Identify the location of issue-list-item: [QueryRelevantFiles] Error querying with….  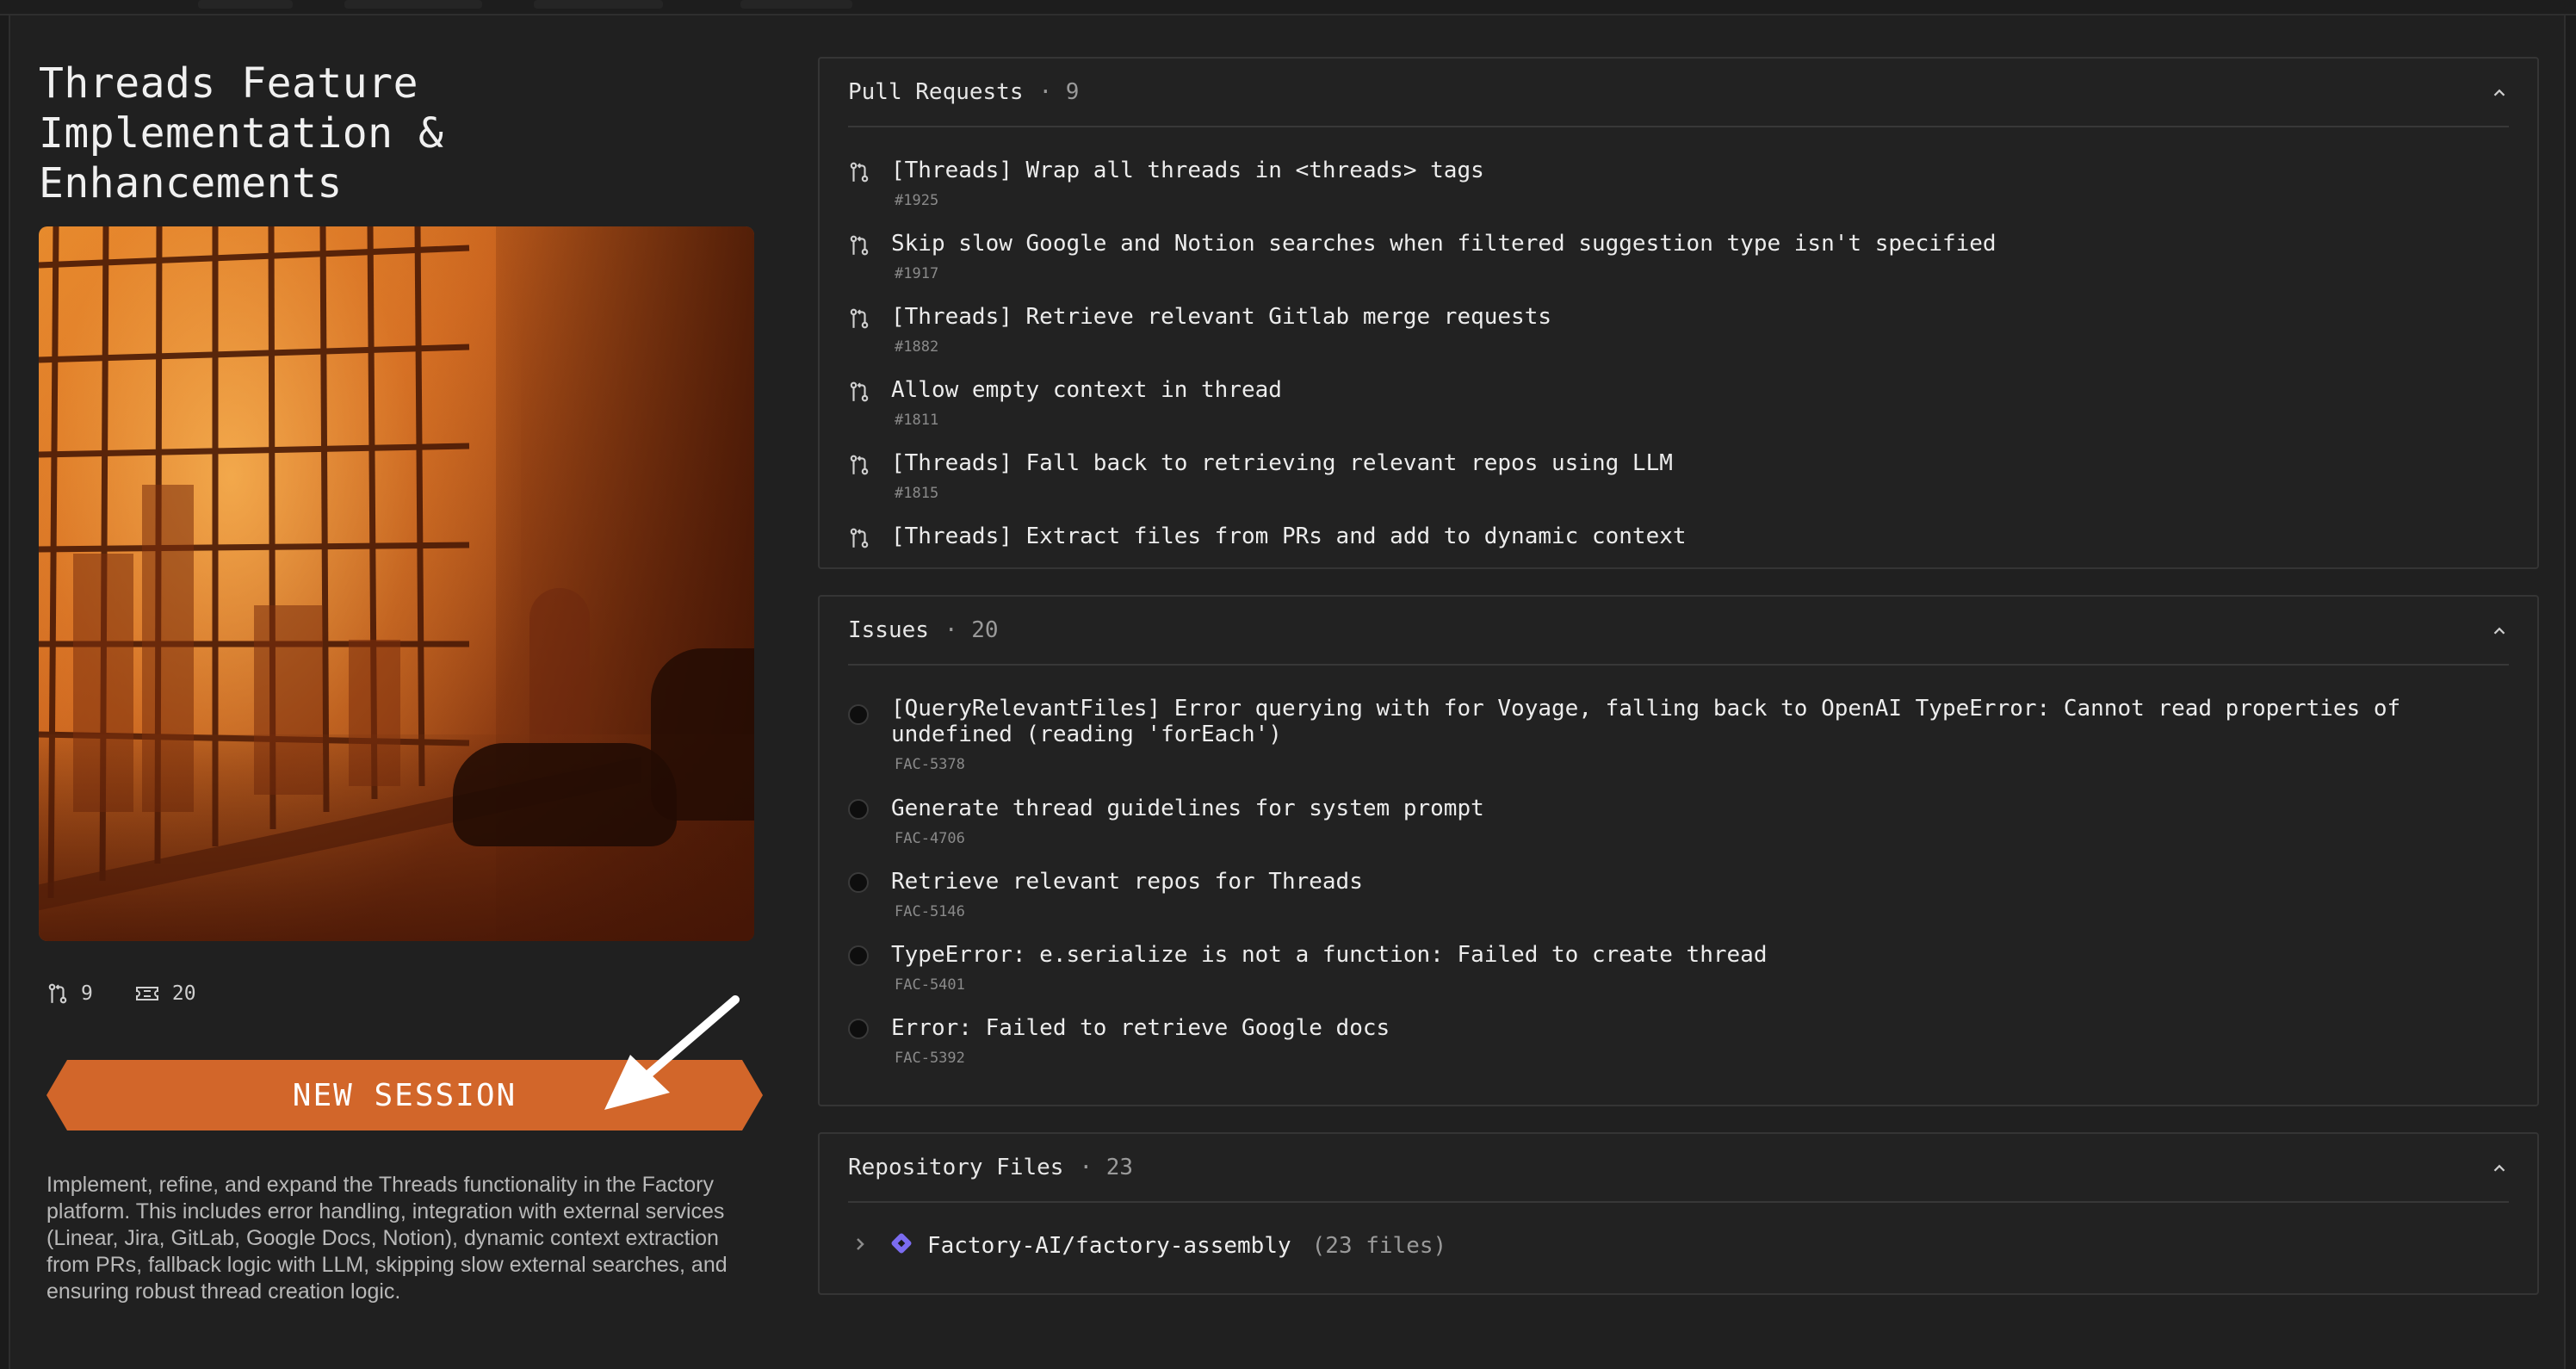
(1678, 734).